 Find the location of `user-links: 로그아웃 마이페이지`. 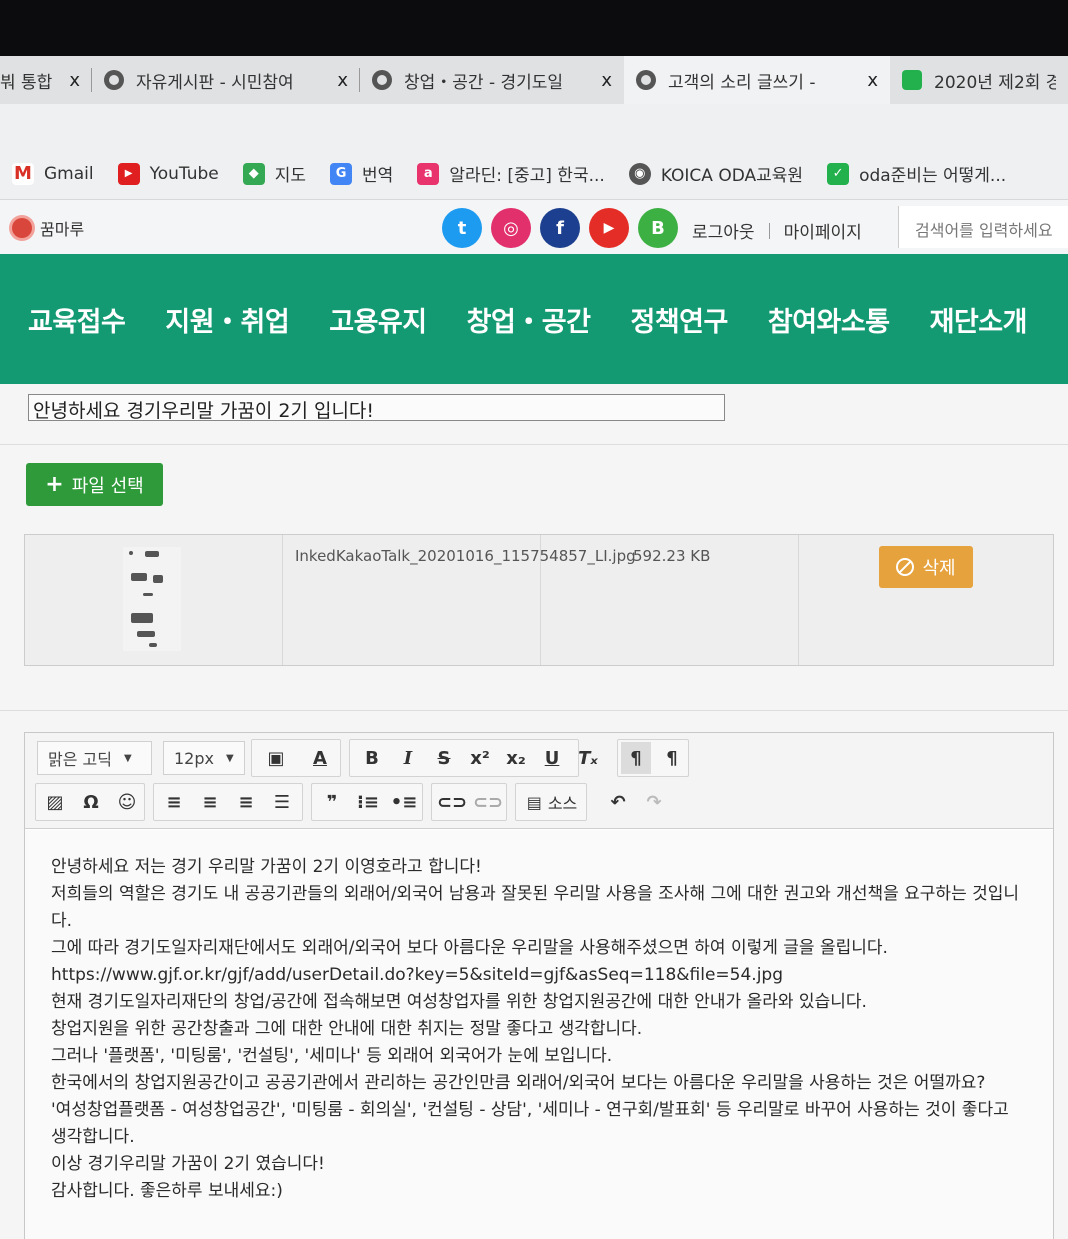

user-links: 로그아웃 마이페이지 is located at coordinates (777, 230).